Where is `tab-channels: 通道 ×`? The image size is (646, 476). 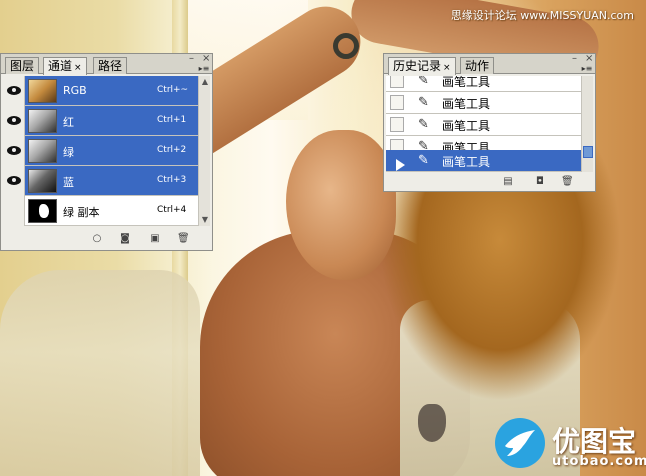 tab-channels: 通道 × is located at coordinates (65, 66).